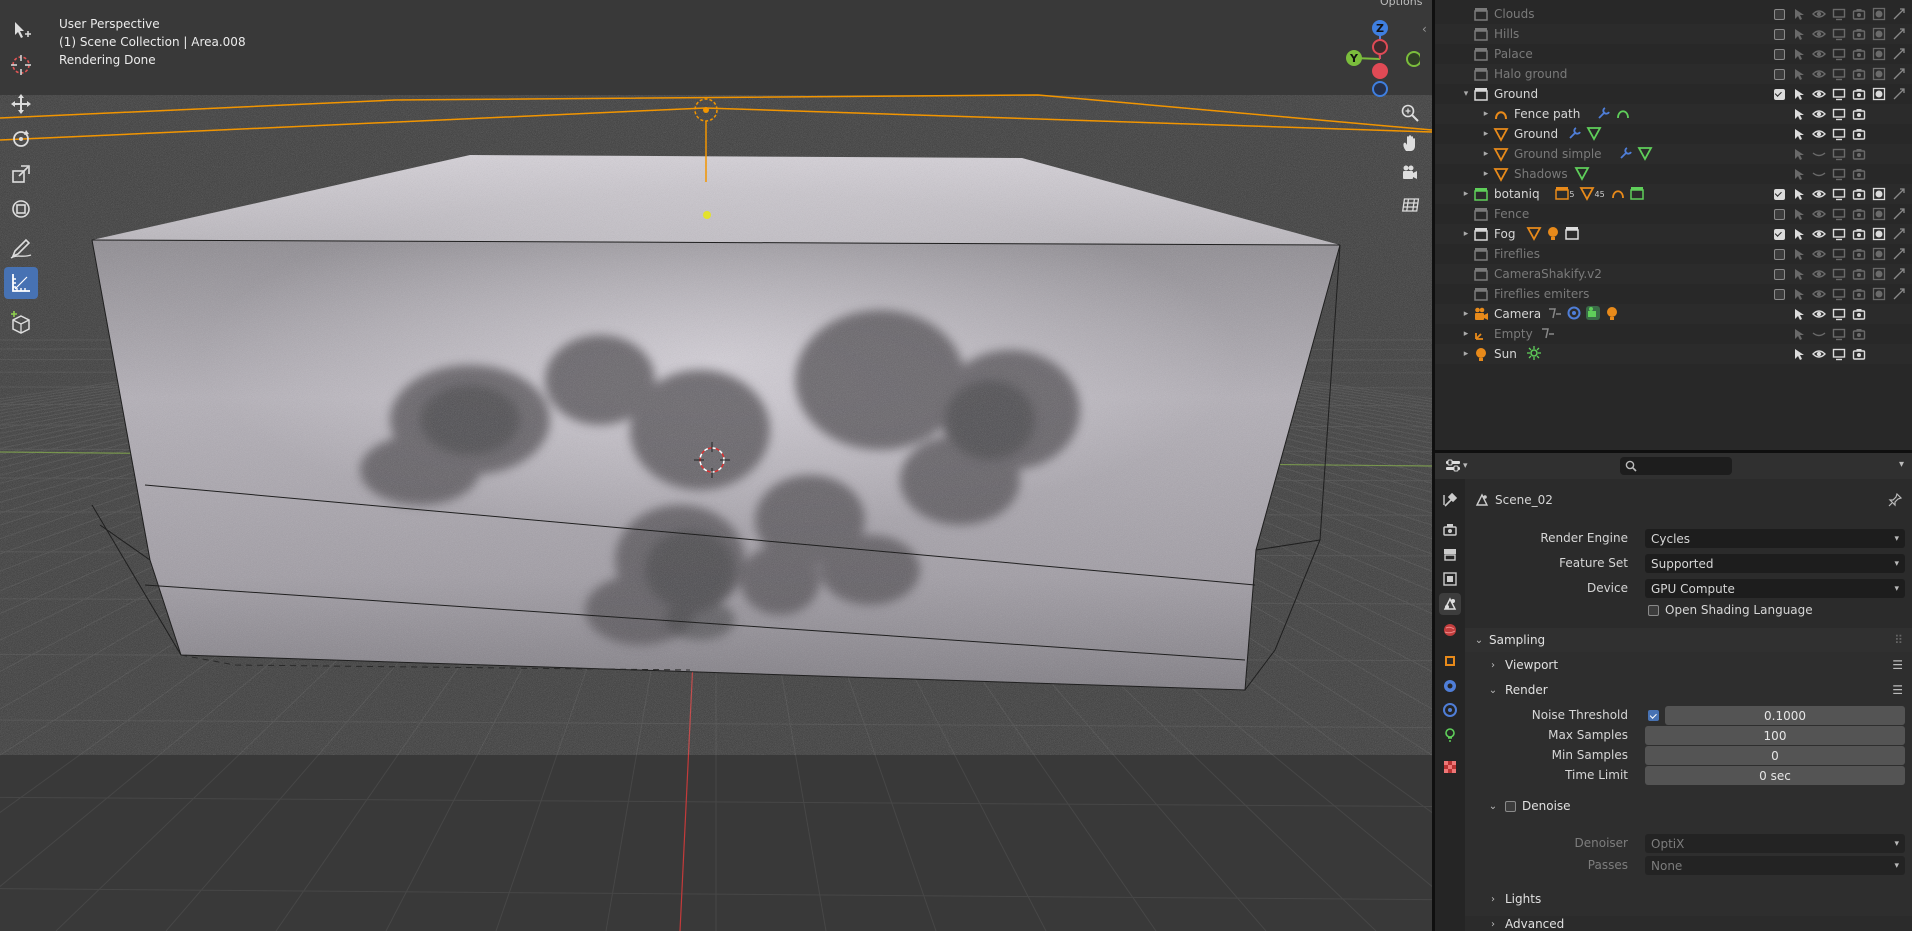 The image size is (1912, 931). What do you see at coordinates (1450, 630) in the screenshot?
I see `world-tab` at bounding box center [1450, 630].